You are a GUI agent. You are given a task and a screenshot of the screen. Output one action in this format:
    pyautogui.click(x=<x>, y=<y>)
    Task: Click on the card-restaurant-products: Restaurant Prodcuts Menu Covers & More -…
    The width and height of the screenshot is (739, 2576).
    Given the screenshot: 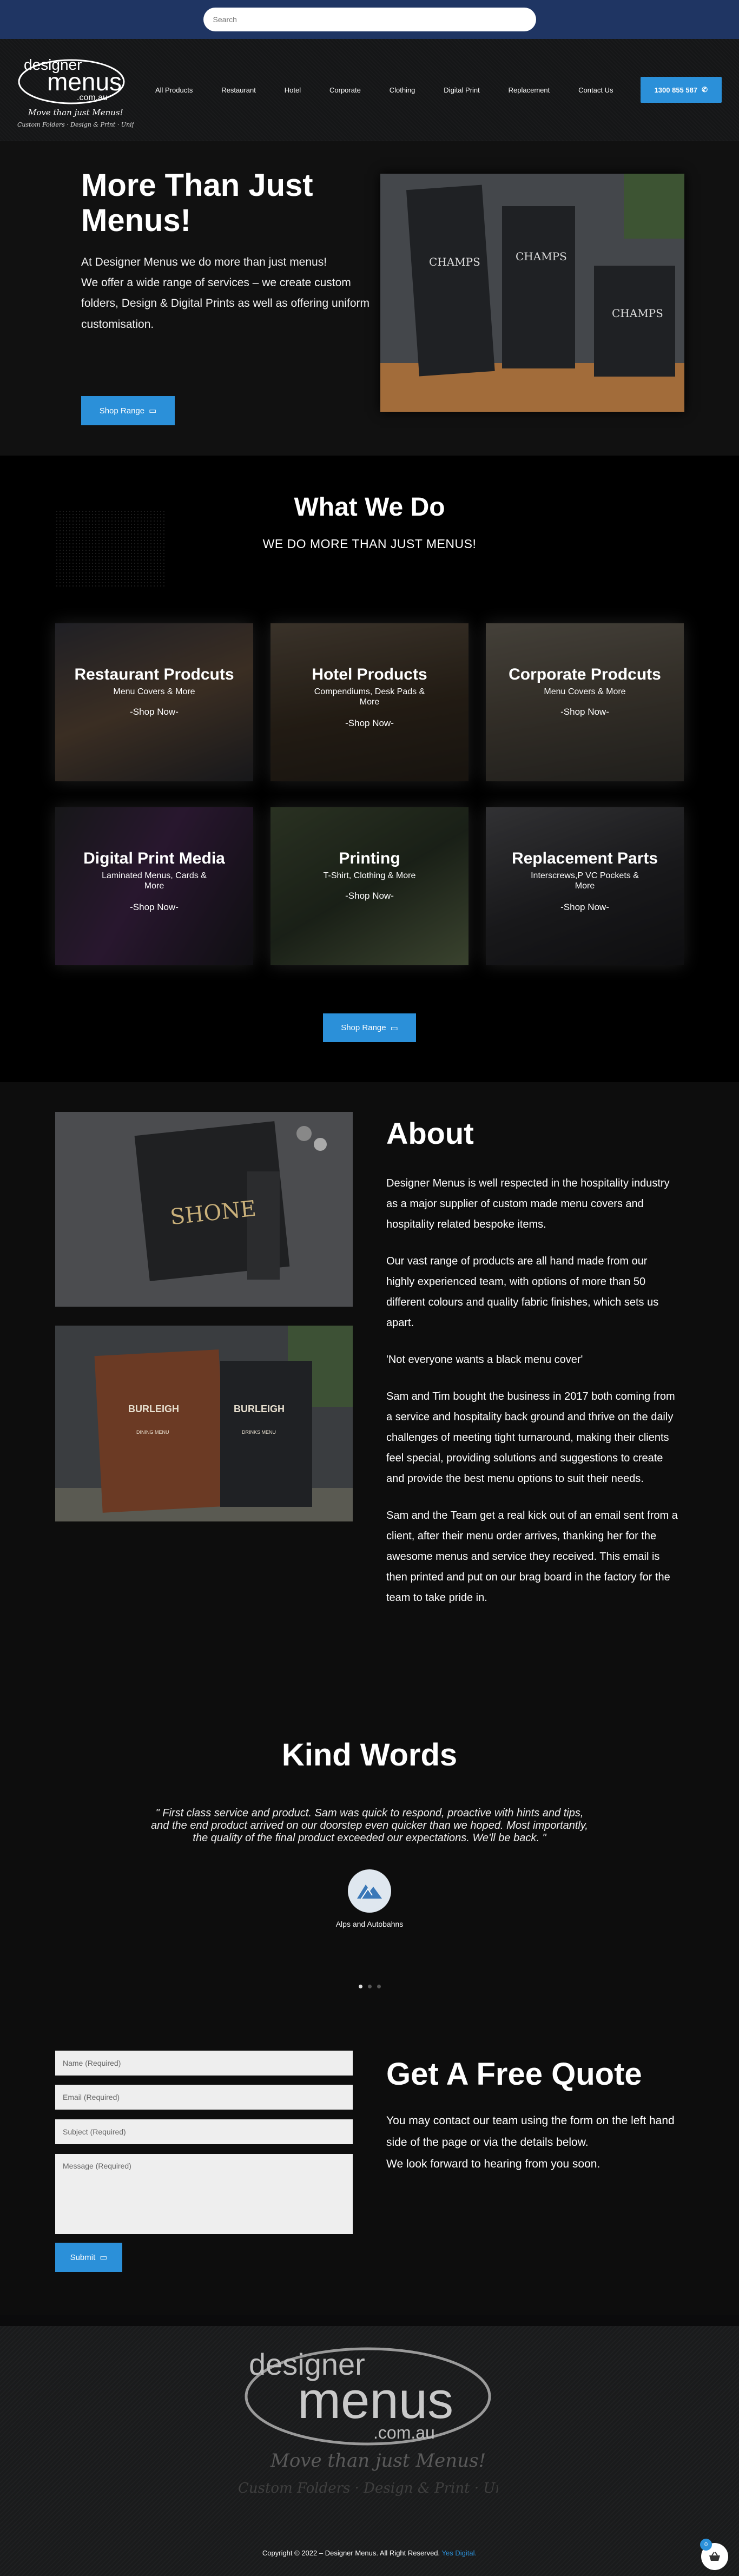 What is the action you would take?
    pyautogui.click(x=154, y=702)
    